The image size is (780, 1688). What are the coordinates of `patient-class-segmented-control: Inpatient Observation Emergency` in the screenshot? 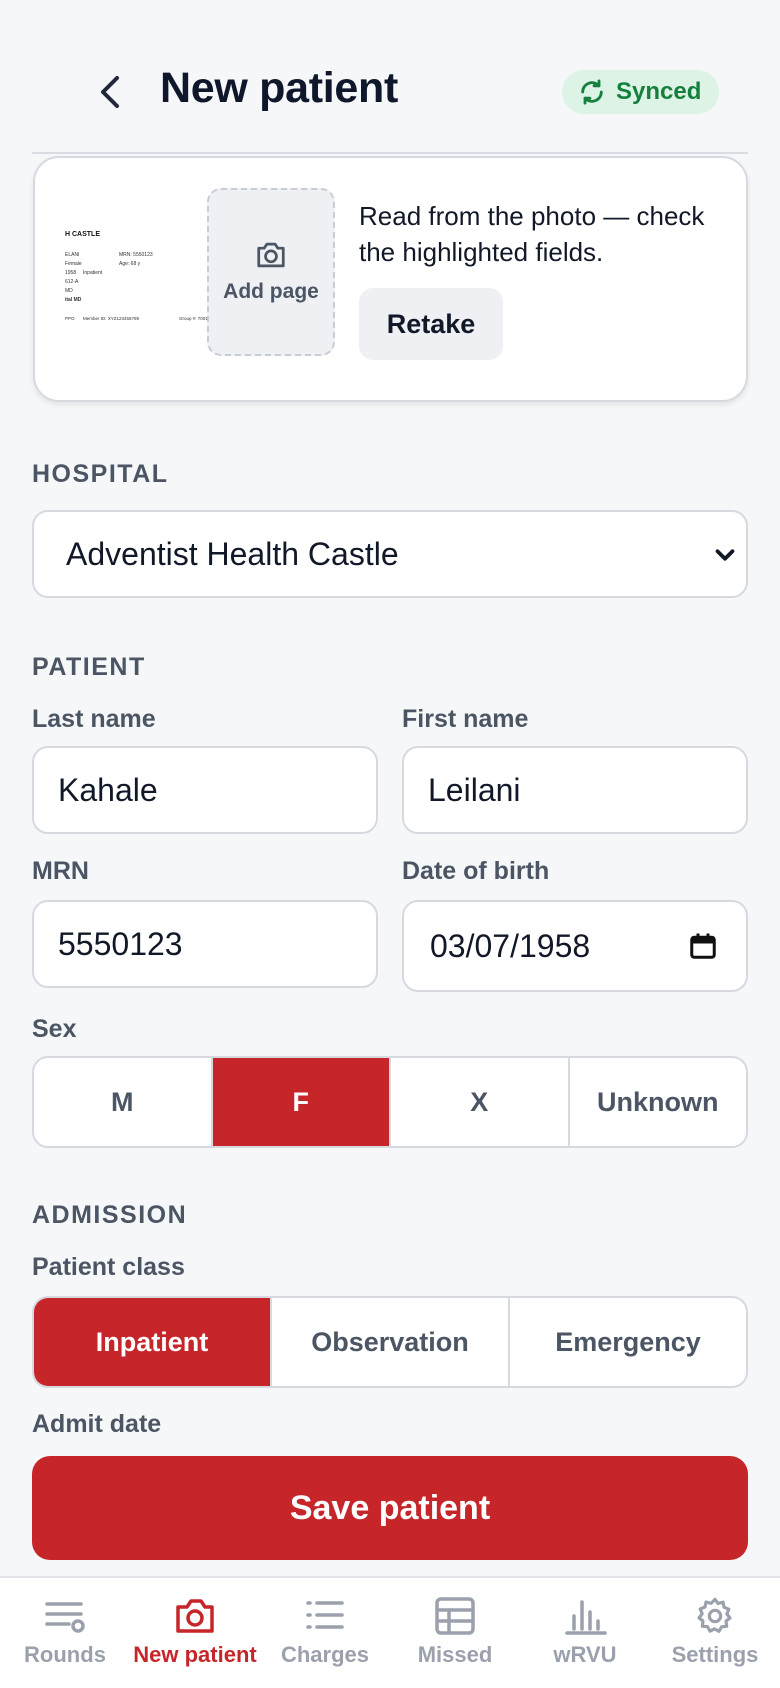 It's located at (390, 1342).